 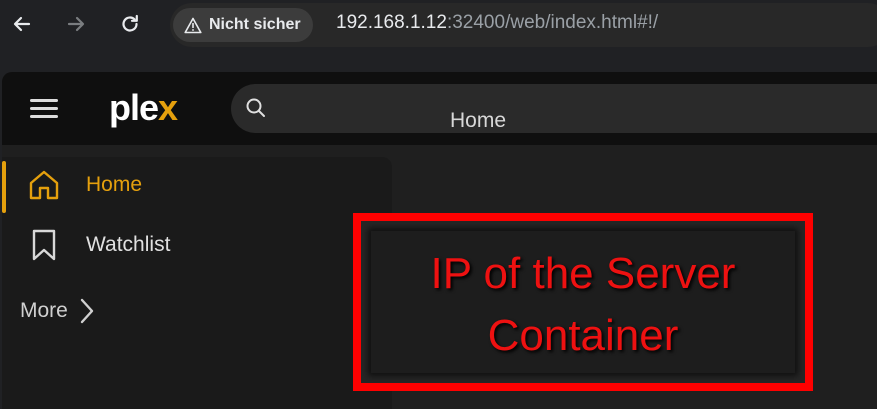 What do you see at coordinates (44, 245) in the screenshot?
I see `bookmark-icon` at bounding box center [44, 245].